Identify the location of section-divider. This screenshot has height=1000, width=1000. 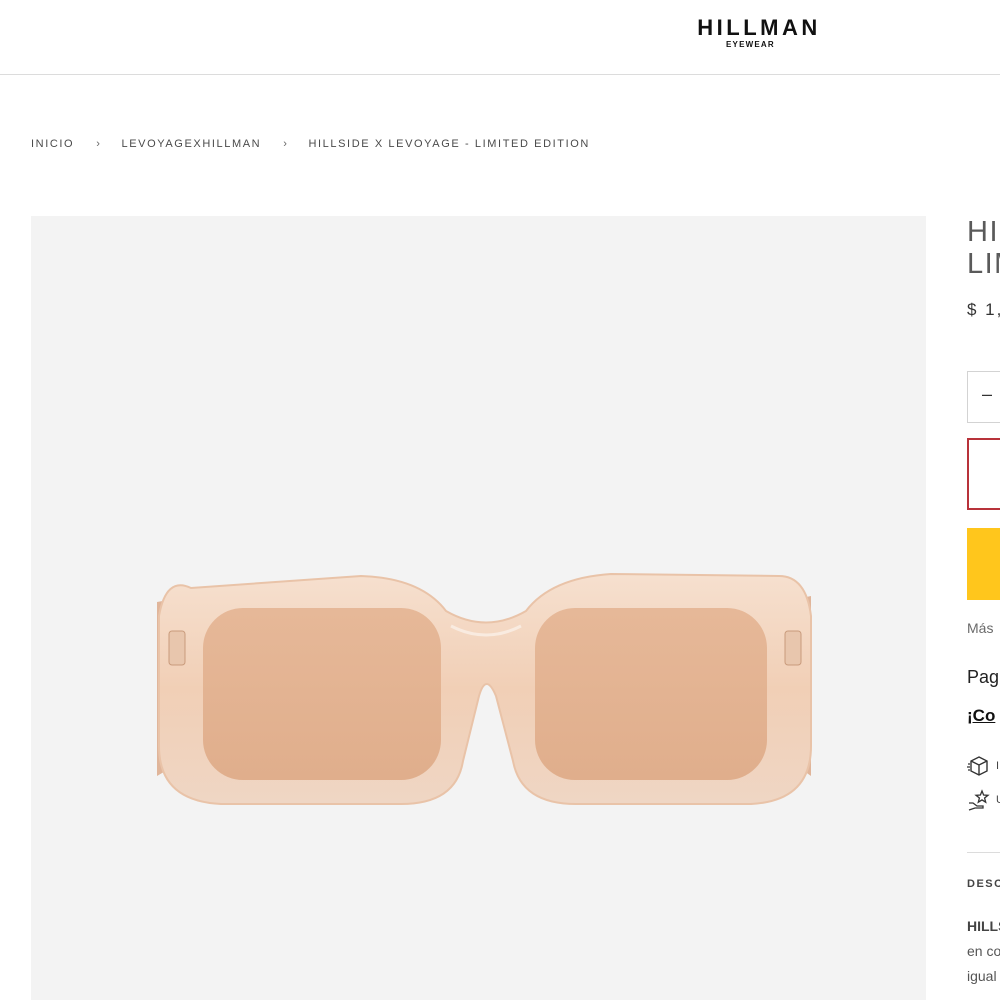
(983, 852).